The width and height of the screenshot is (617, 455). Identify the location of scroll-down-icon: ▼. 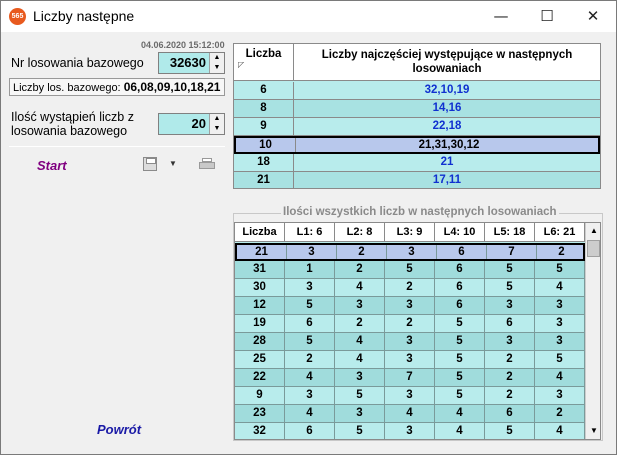
(593, 431).